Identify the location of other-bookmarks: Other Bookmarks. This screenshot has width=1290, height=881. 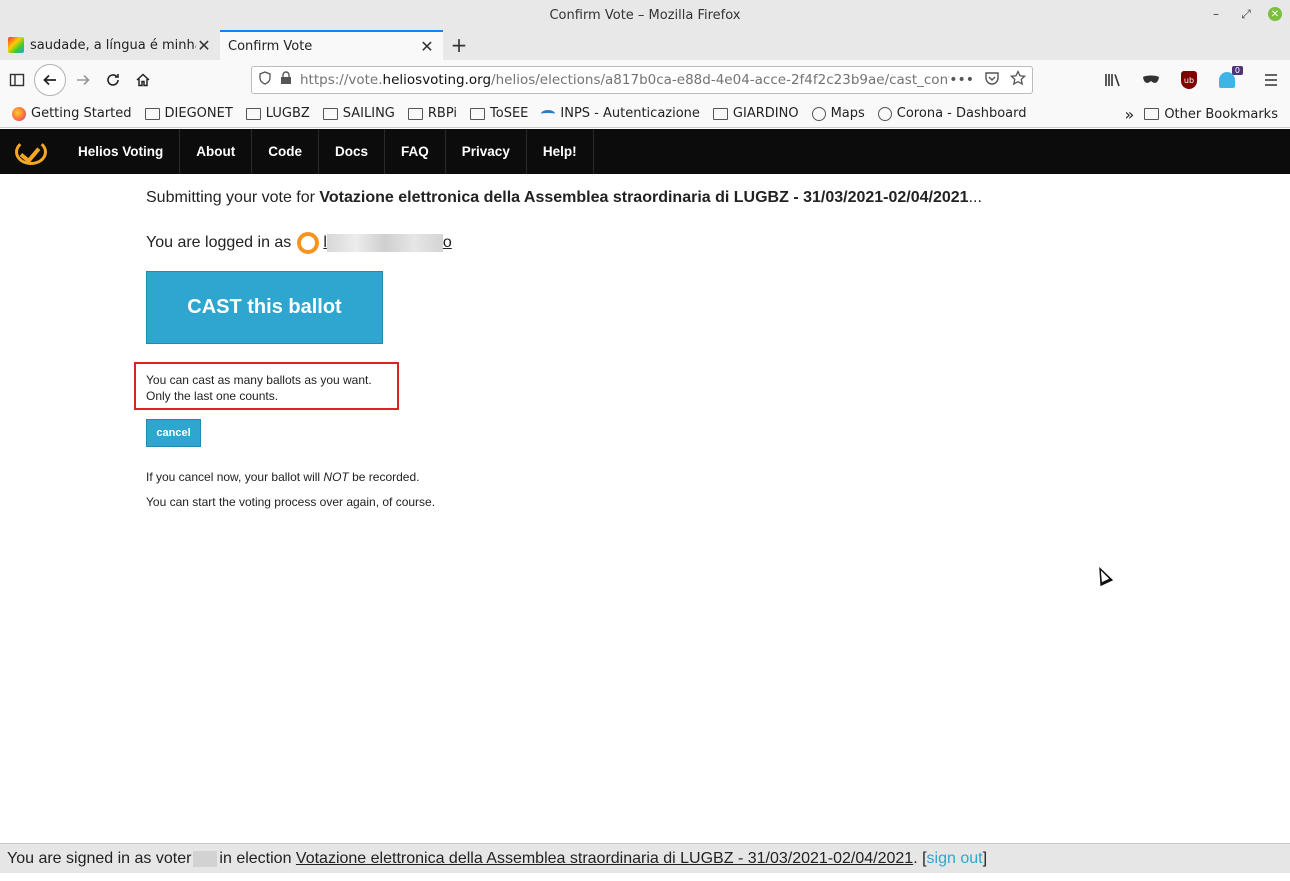
(1211, 114).